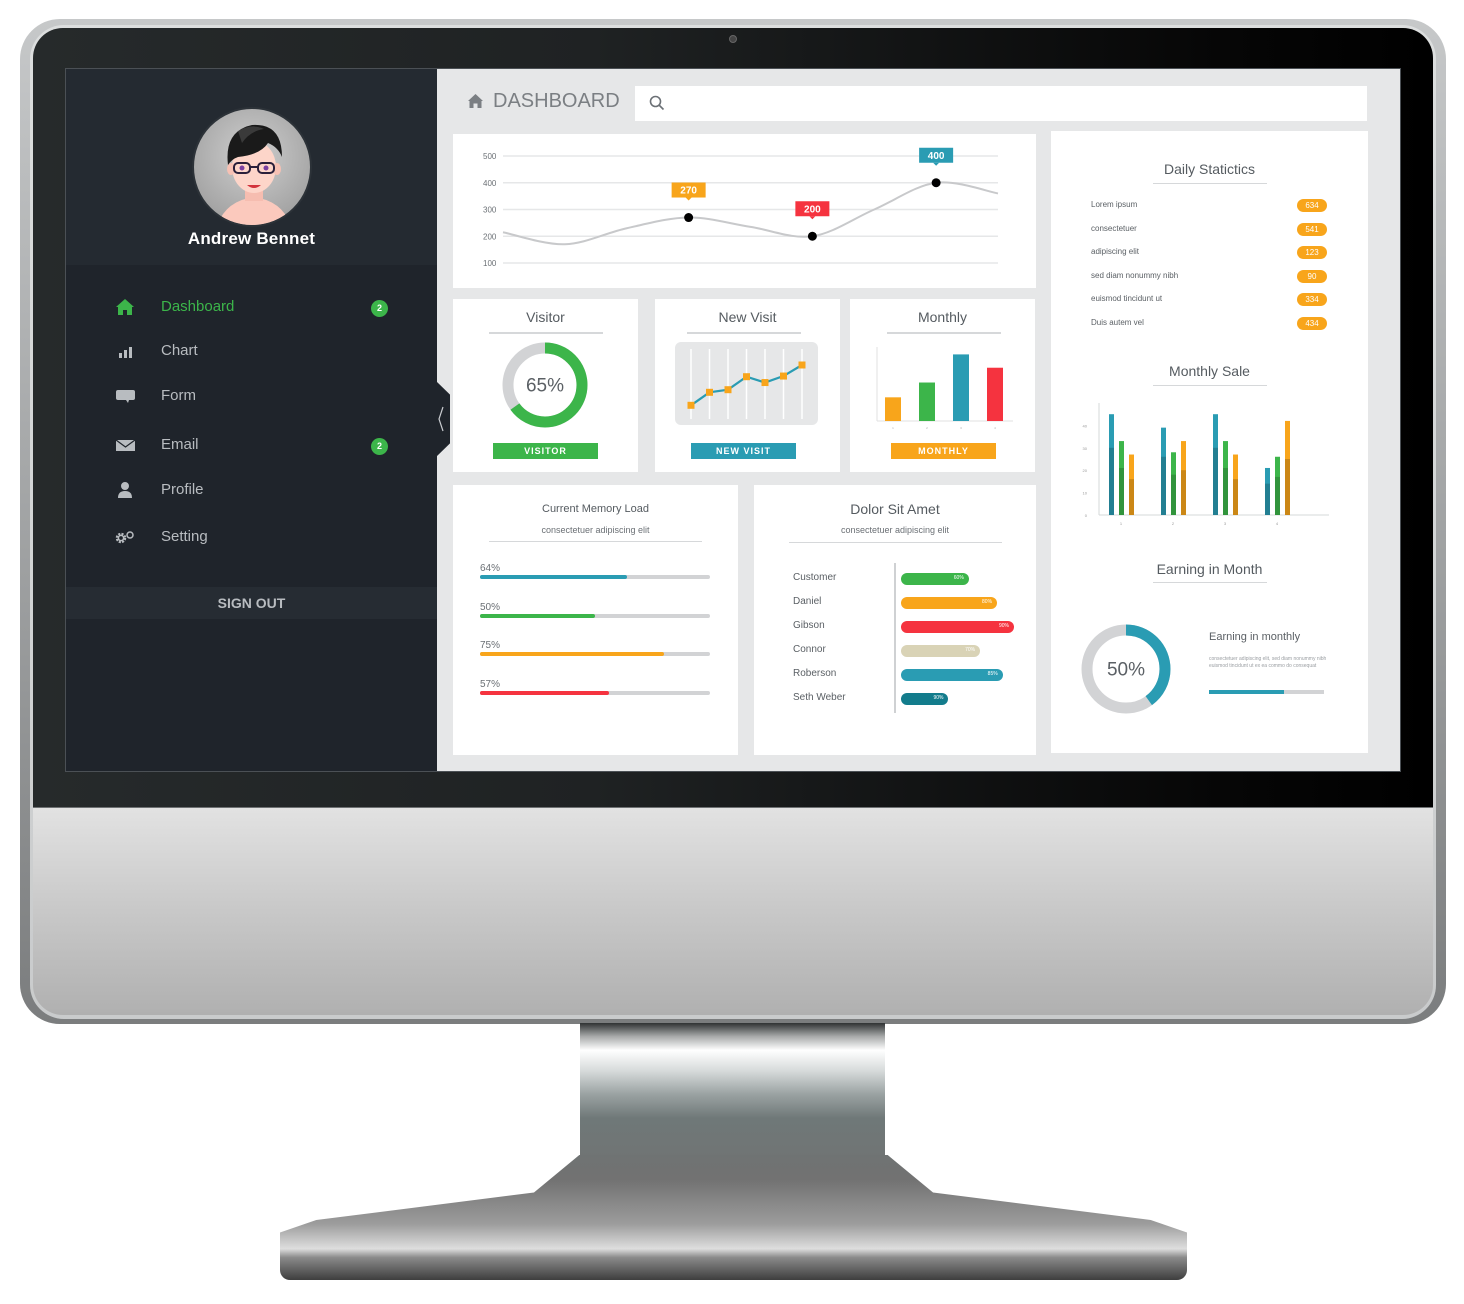  What do you see at coordinates (918, 579) in the screenshot?
I see `dolor-row: Customer 60%` at bounding box center [918, 579].